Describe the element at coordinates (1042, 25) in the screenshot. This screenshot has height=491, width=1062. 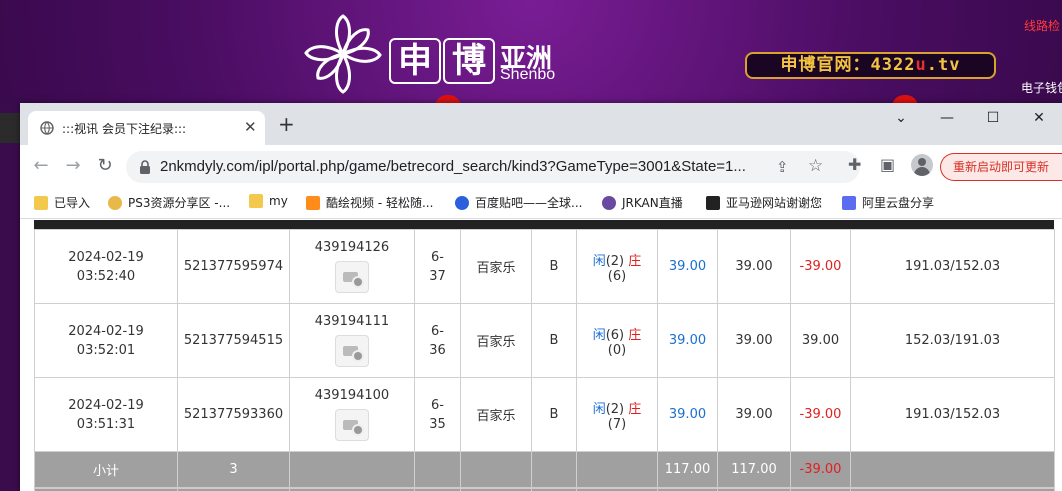
I see `line-check-link: 线路检` at that location.